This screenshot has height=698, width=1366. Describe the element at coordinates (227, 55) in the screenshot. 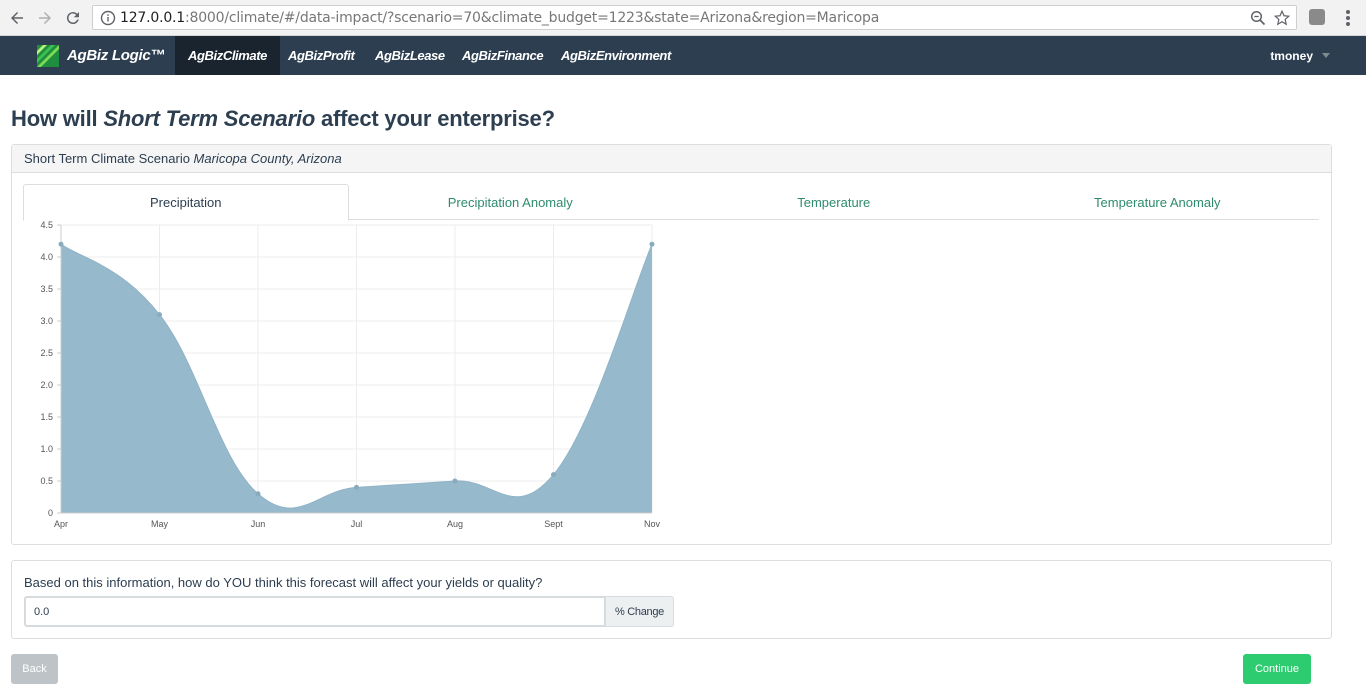

I see `nav-agbizclimate: AgBizClimate` at that location.